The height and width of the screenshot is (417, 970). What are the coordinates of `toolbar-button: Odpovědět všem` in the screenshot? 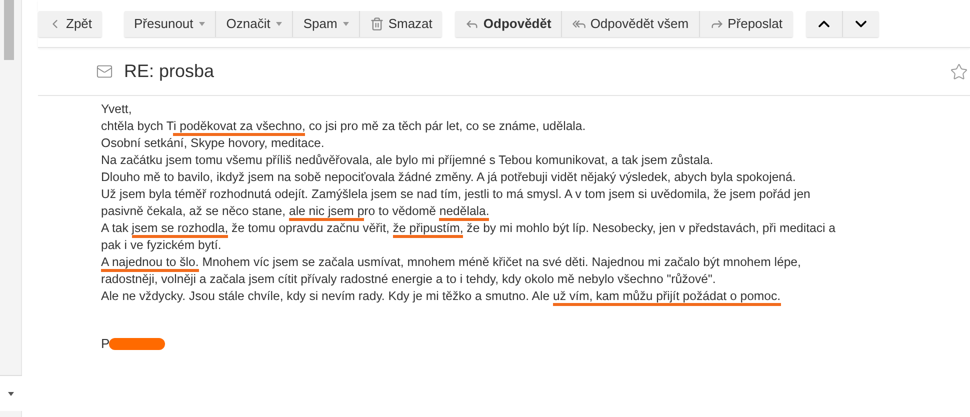 It's located at (630, 23).